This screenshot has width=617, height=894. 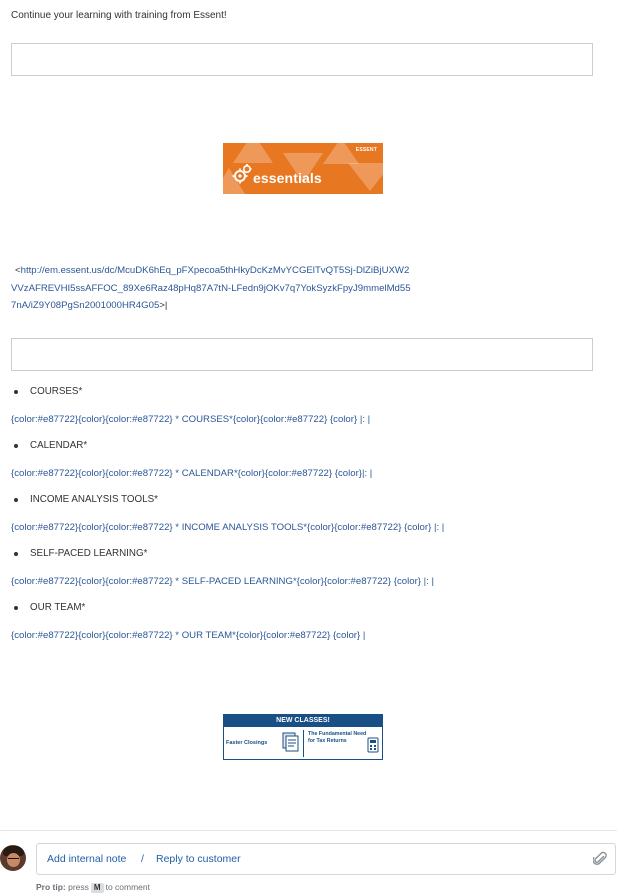 I want to click on calculator-icon, so click(x=373, y=745).